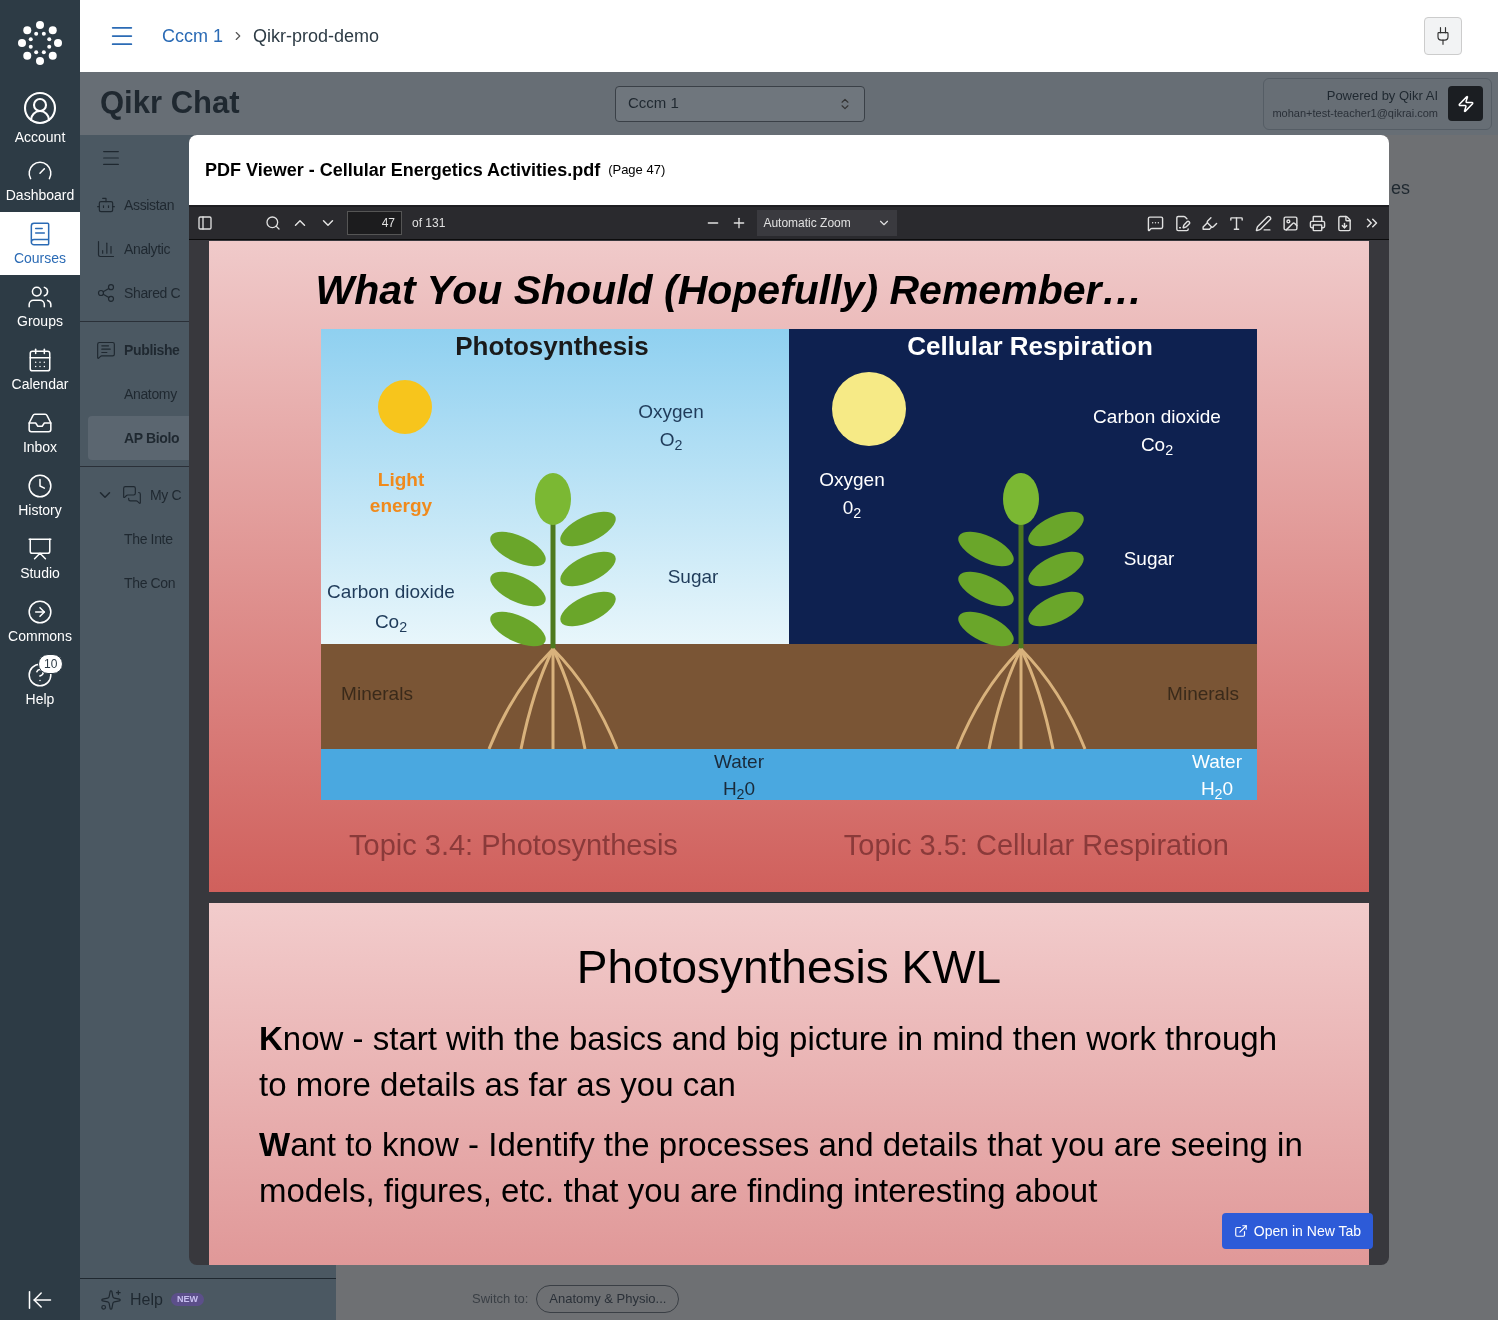 Image resolution: width=1498 pixels, height=1320 pixels. Describe the element at coordinates (170, 103) in the screenshot. I see `app-title: Qikr Chat` at that location.